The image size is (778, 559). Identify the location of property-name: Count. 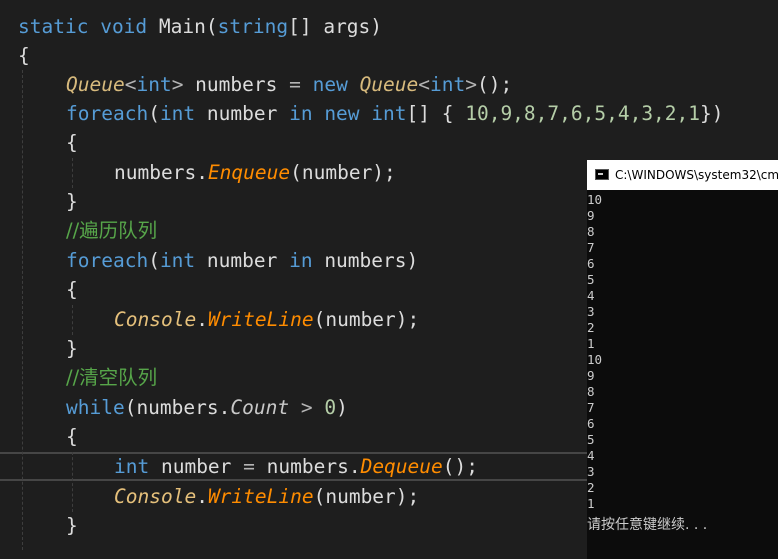
(260, 407).